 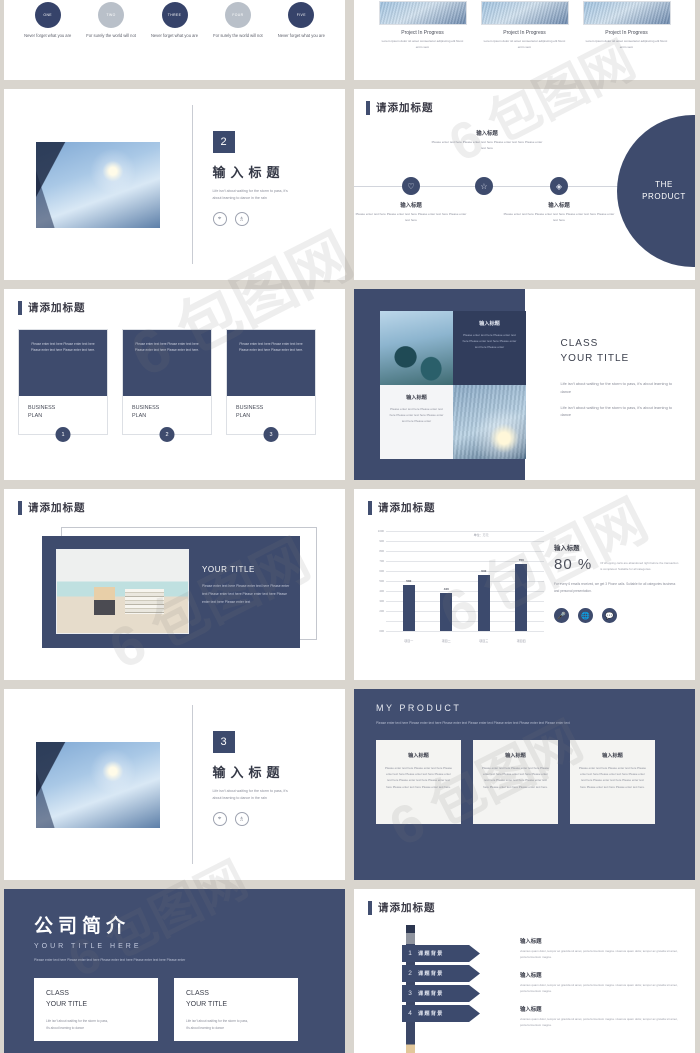 I want to click on title-accent-bar, so click(x=370, y=907).